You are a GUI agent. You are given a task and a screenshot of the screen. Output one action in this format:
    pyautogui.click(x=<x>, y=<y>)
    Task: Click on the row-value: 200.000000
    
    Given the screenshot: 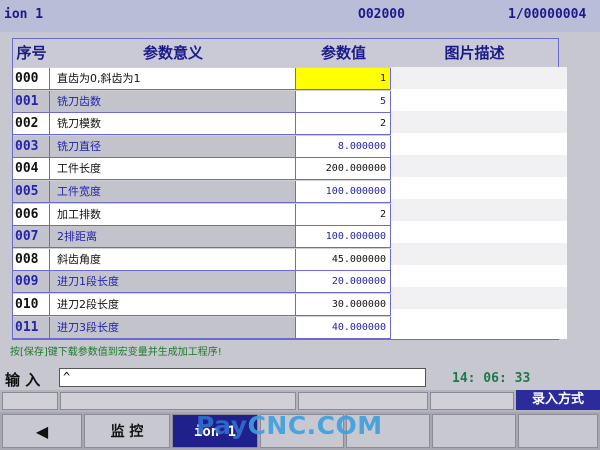 What is the action you would take?
    pyautogui.click(x=343, y=169)
    